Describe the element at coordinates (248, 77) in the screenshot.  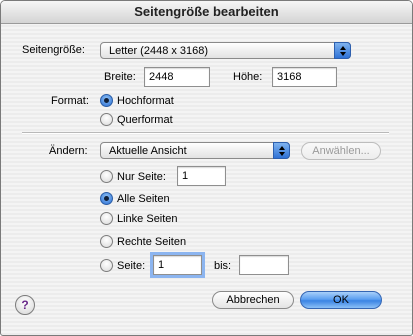
I see `height-label: Höhe:` at that location.